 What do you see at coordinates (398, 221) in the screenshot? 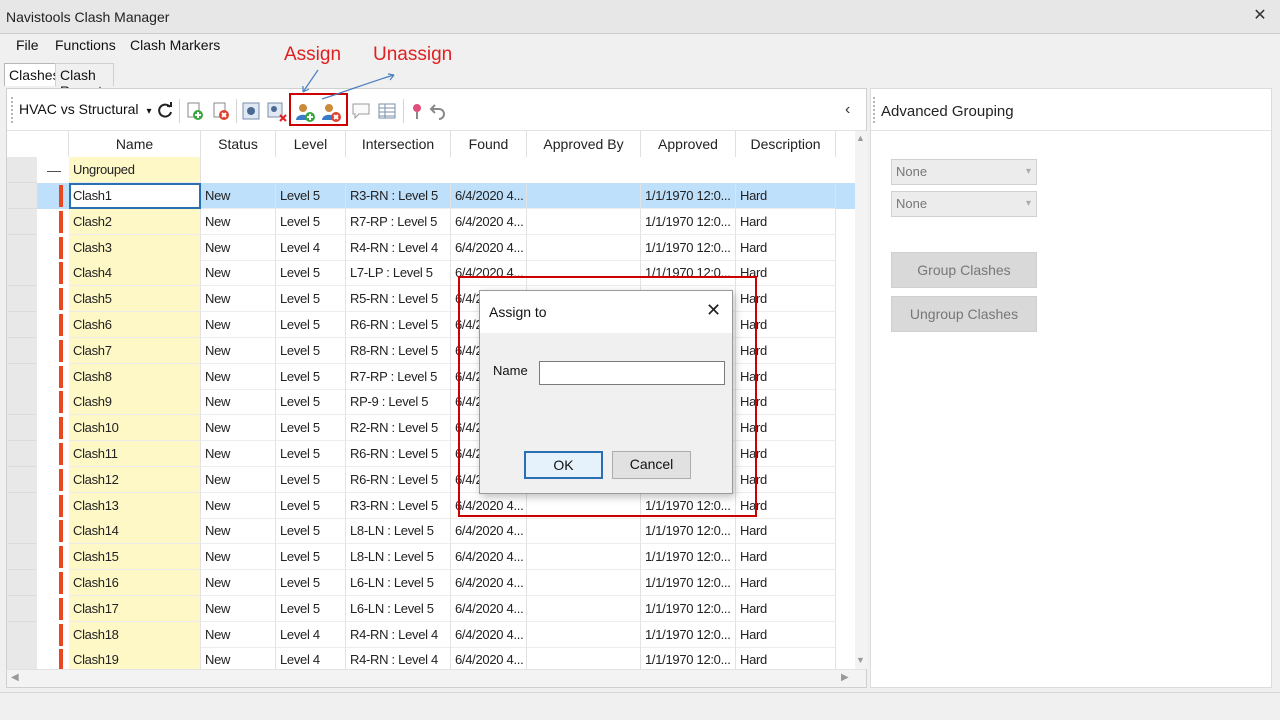
I see `intersection-cell: R7-RP : Level 5` at bounding box center [398, 221].